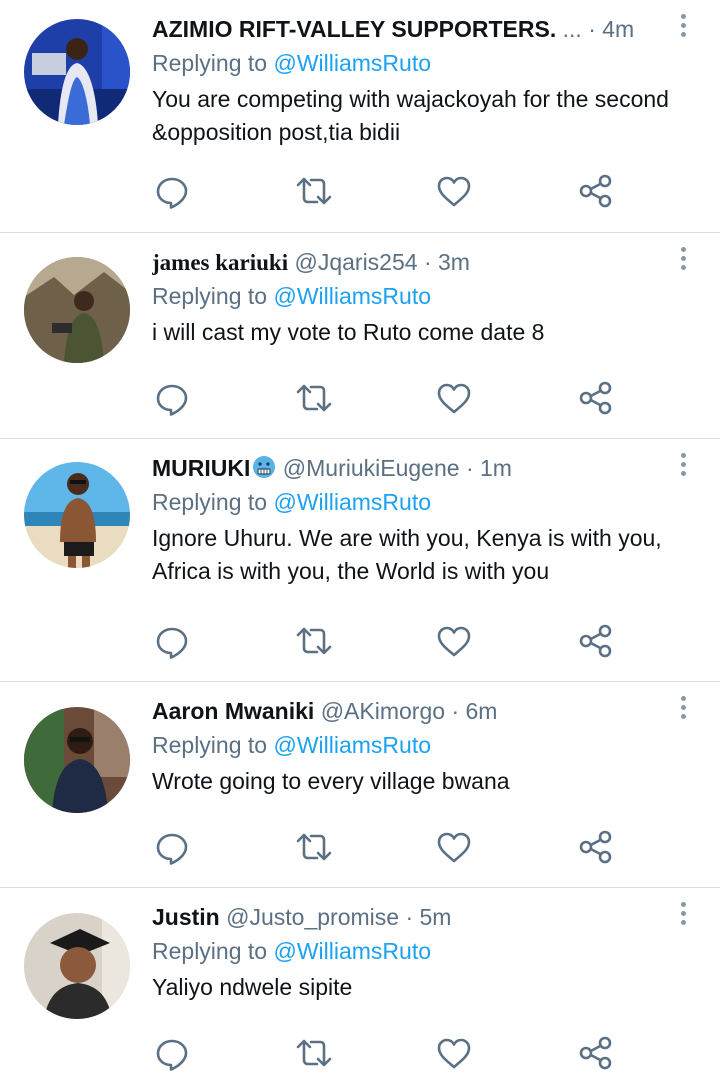 Image resolution: width=720 pixels, height=1087 pixels. What do you see at coordinates (355, 262) in the screenshot?
I see `user-handle: @Jqaris254` at bounding box center [355, 262].